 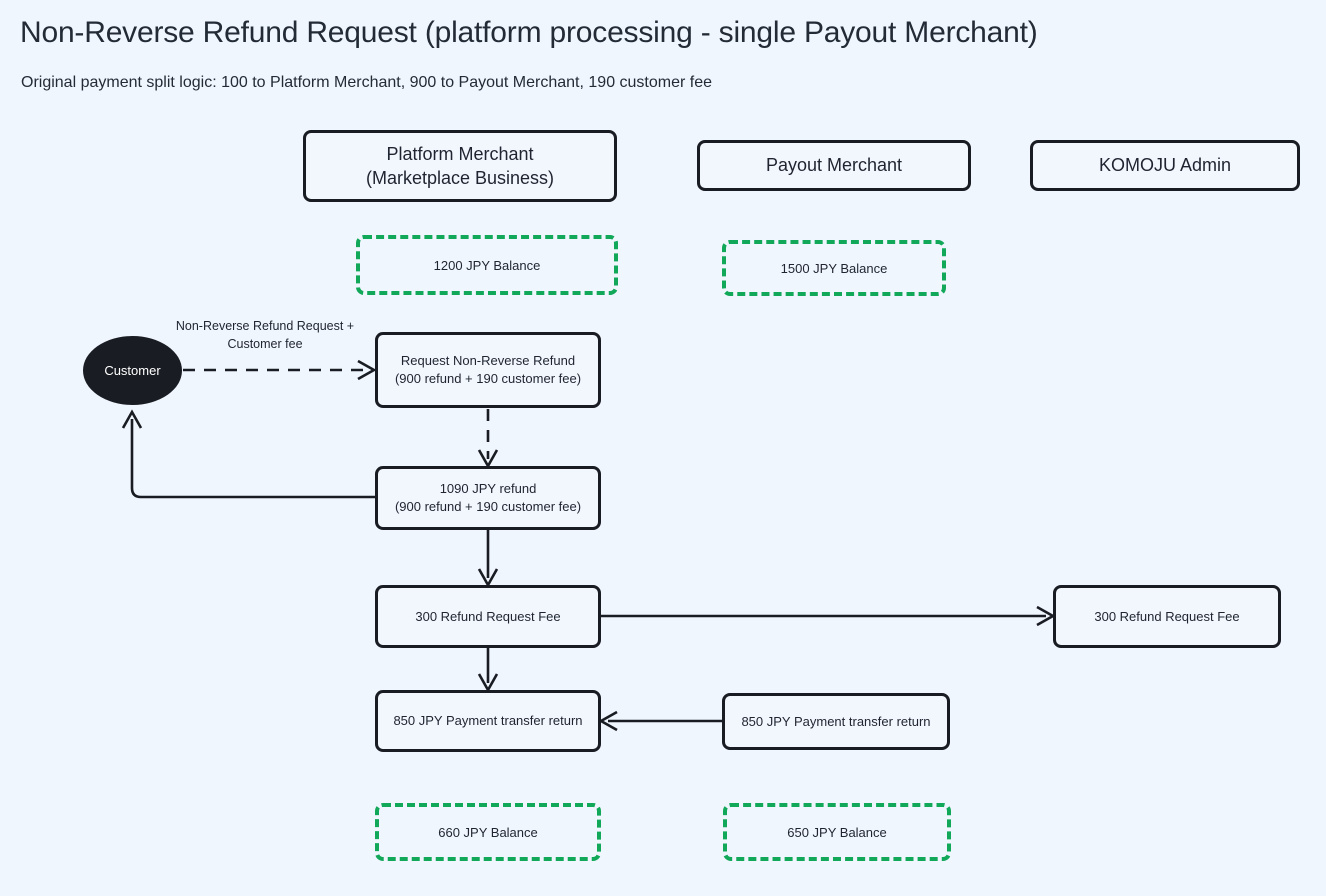 I want to click on arrowhead-refund-to-platform-fee, so click(x=488, y=578).